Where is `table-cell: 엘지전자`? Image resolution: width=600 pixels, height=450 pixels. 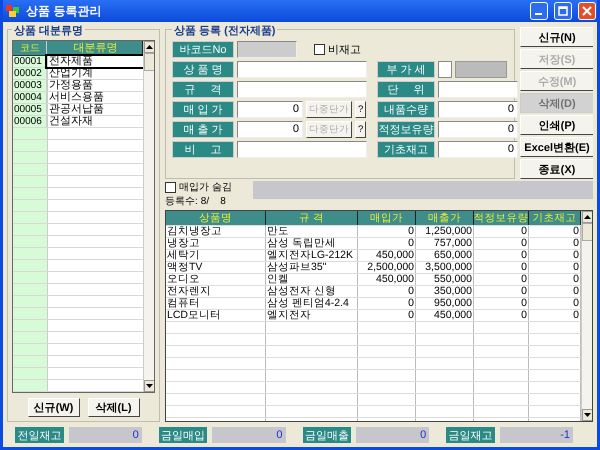
table-cell: 엘지전자 is located at coordinates (312, 315).